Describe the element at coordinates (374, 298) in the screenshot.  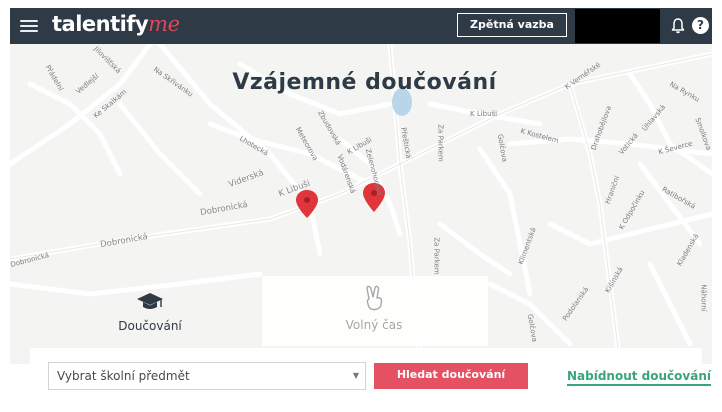
I see `peace-hand-icon` at that location.